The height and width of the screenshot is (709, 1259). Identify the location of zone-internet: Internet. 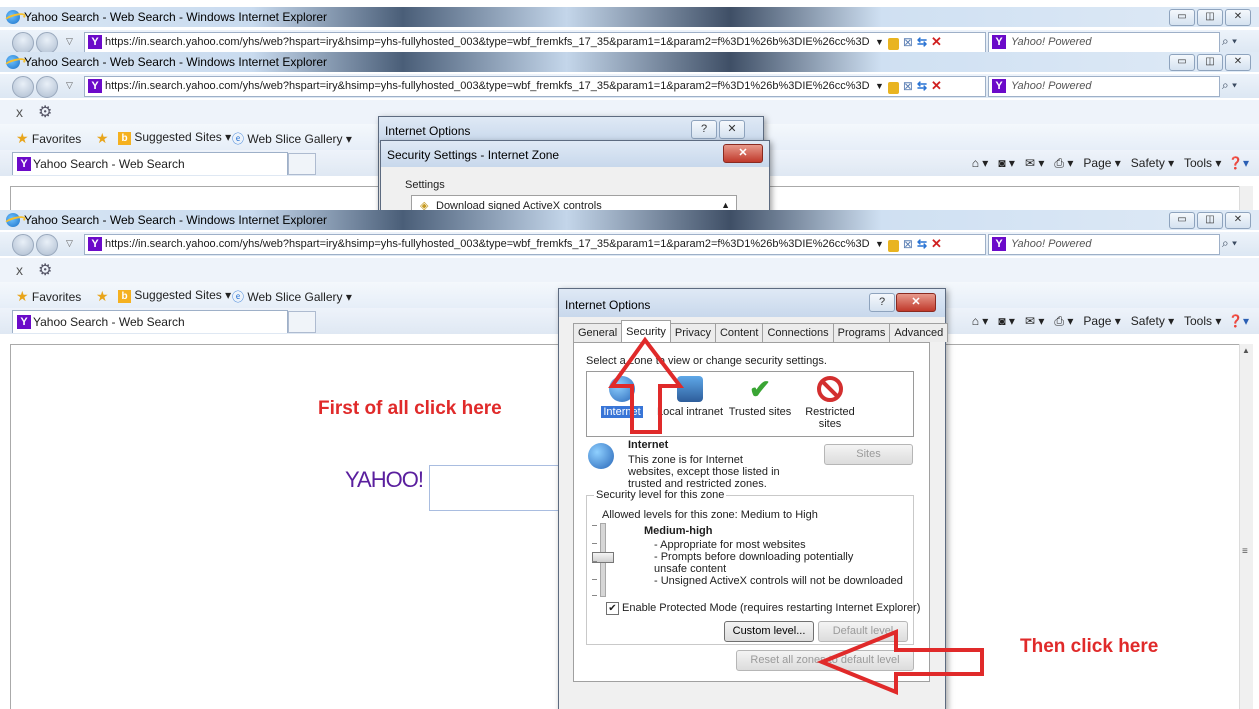
(622, 397).